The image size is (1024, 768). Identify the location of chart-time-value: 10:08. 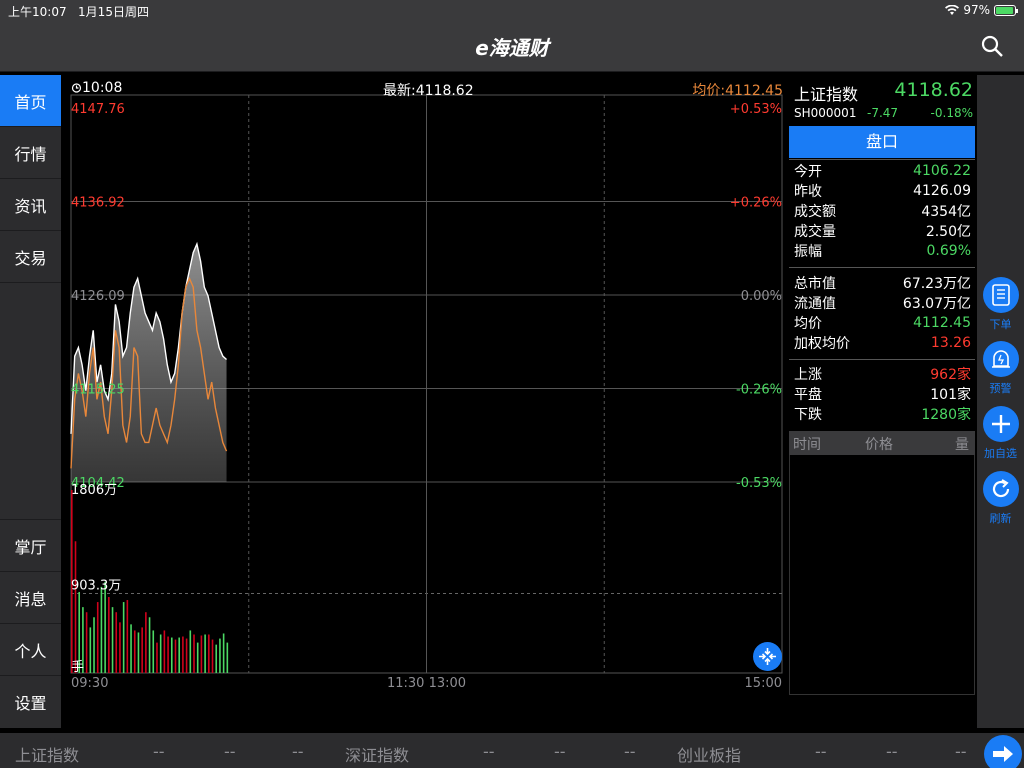
(102, 88).